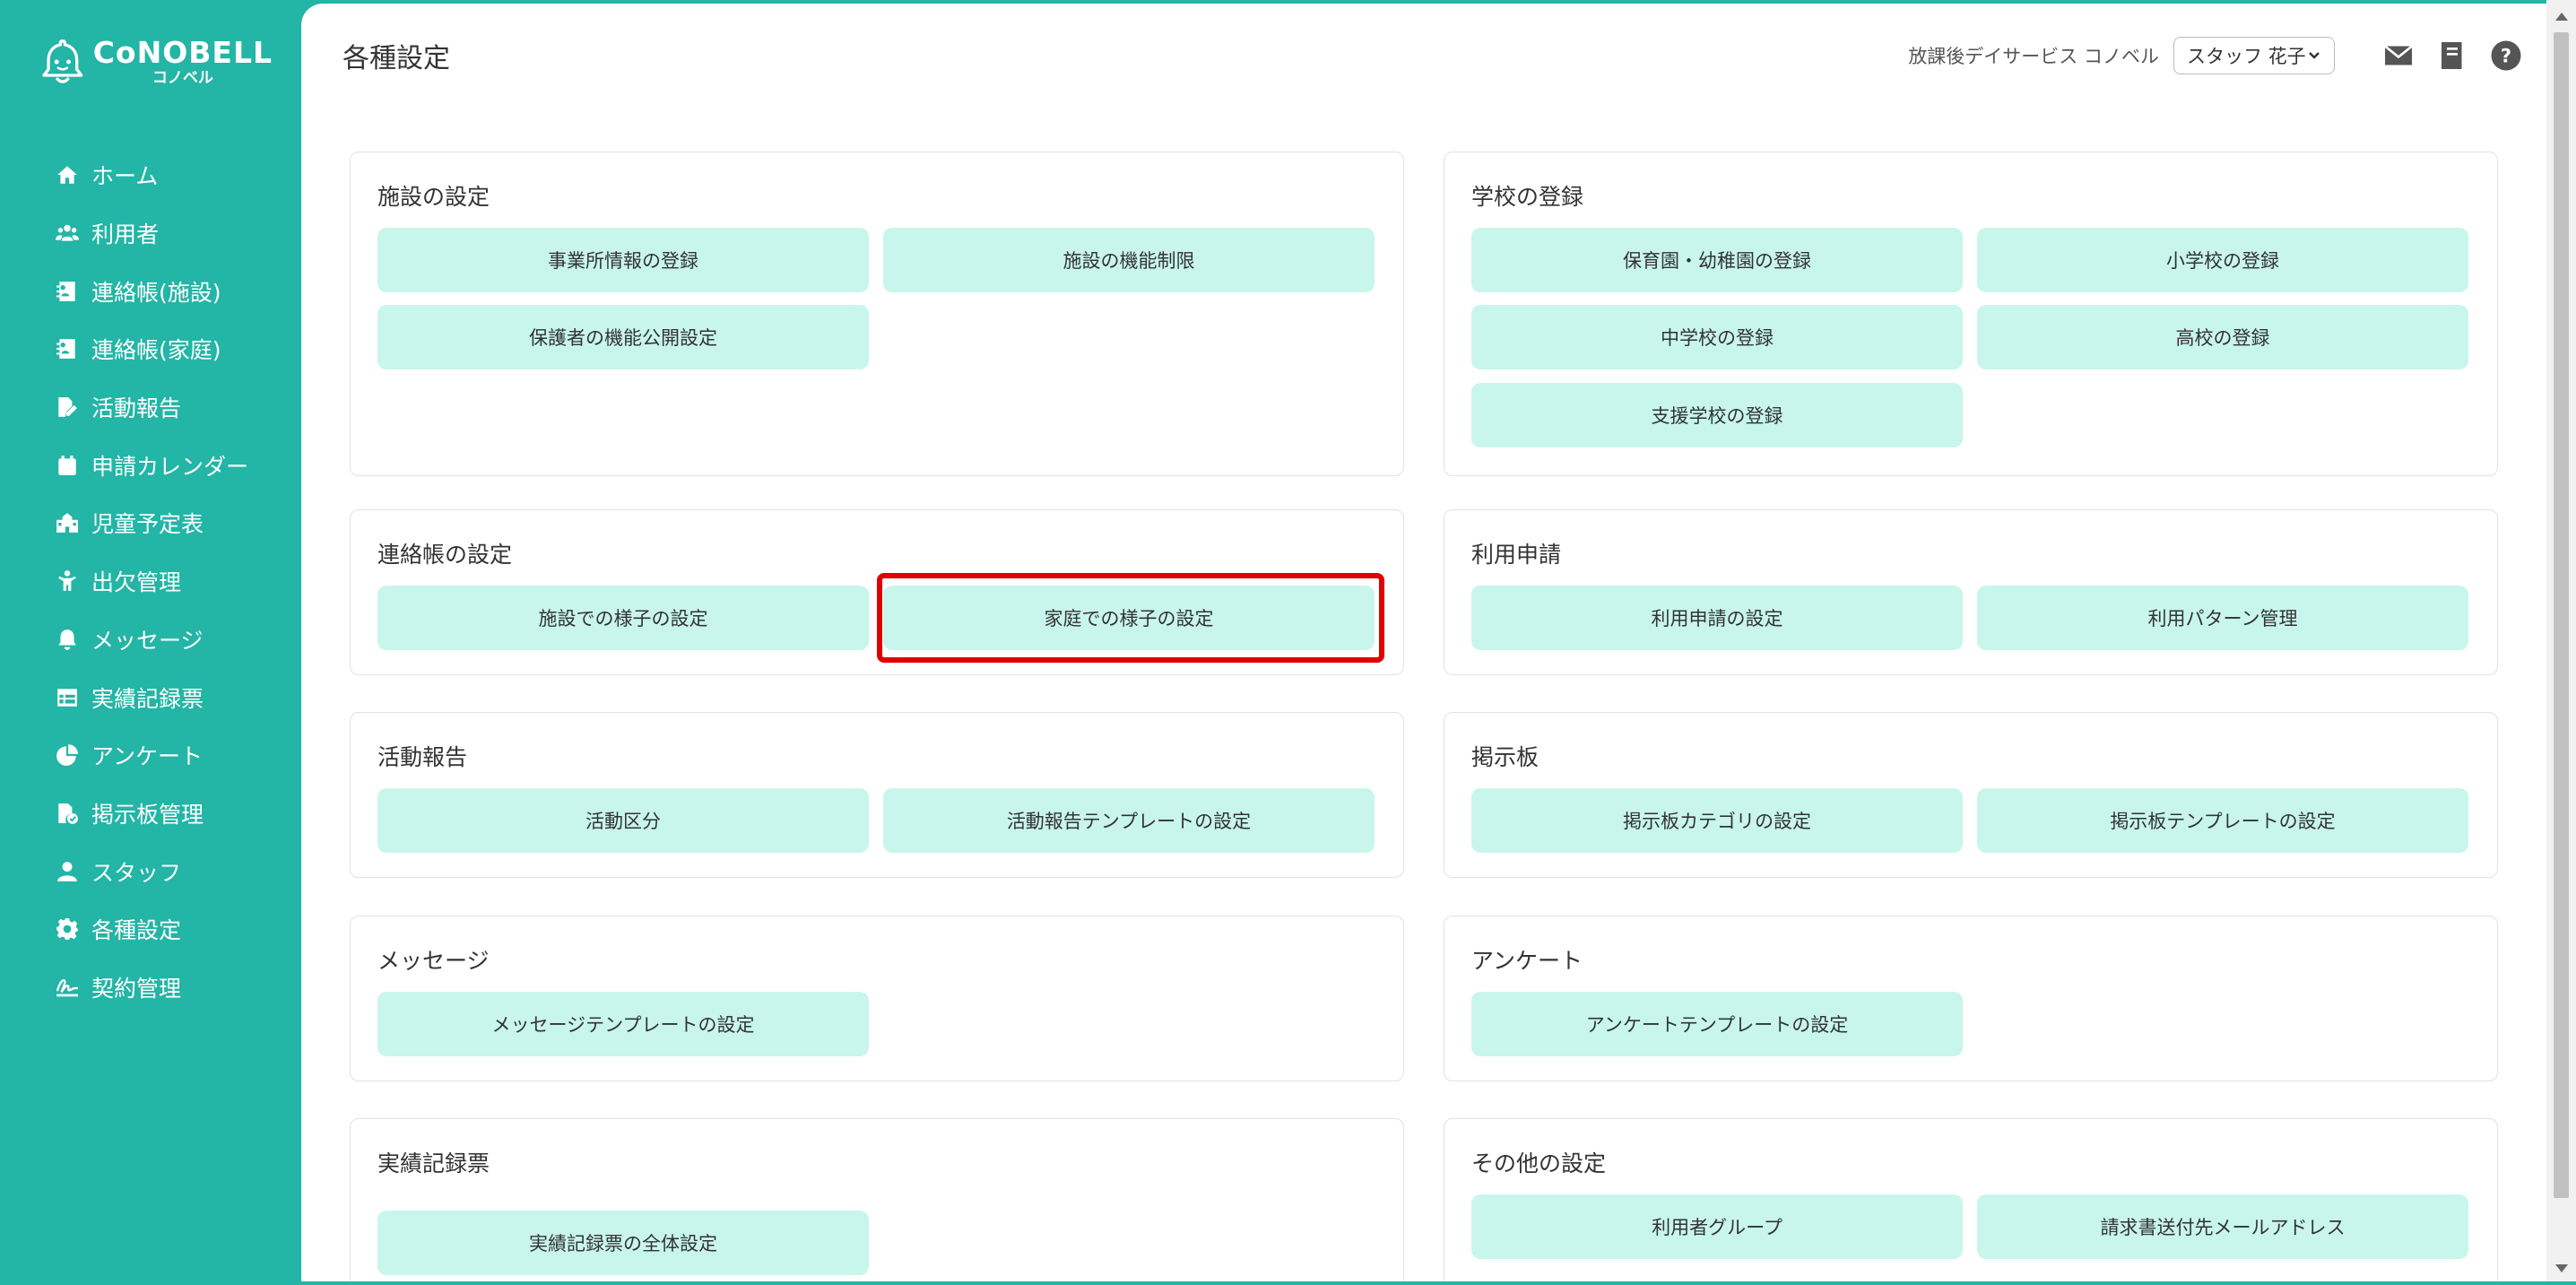 The image size is (2576, 1285). I want to click on card-title: 実績記録票, so click(433, 1163).